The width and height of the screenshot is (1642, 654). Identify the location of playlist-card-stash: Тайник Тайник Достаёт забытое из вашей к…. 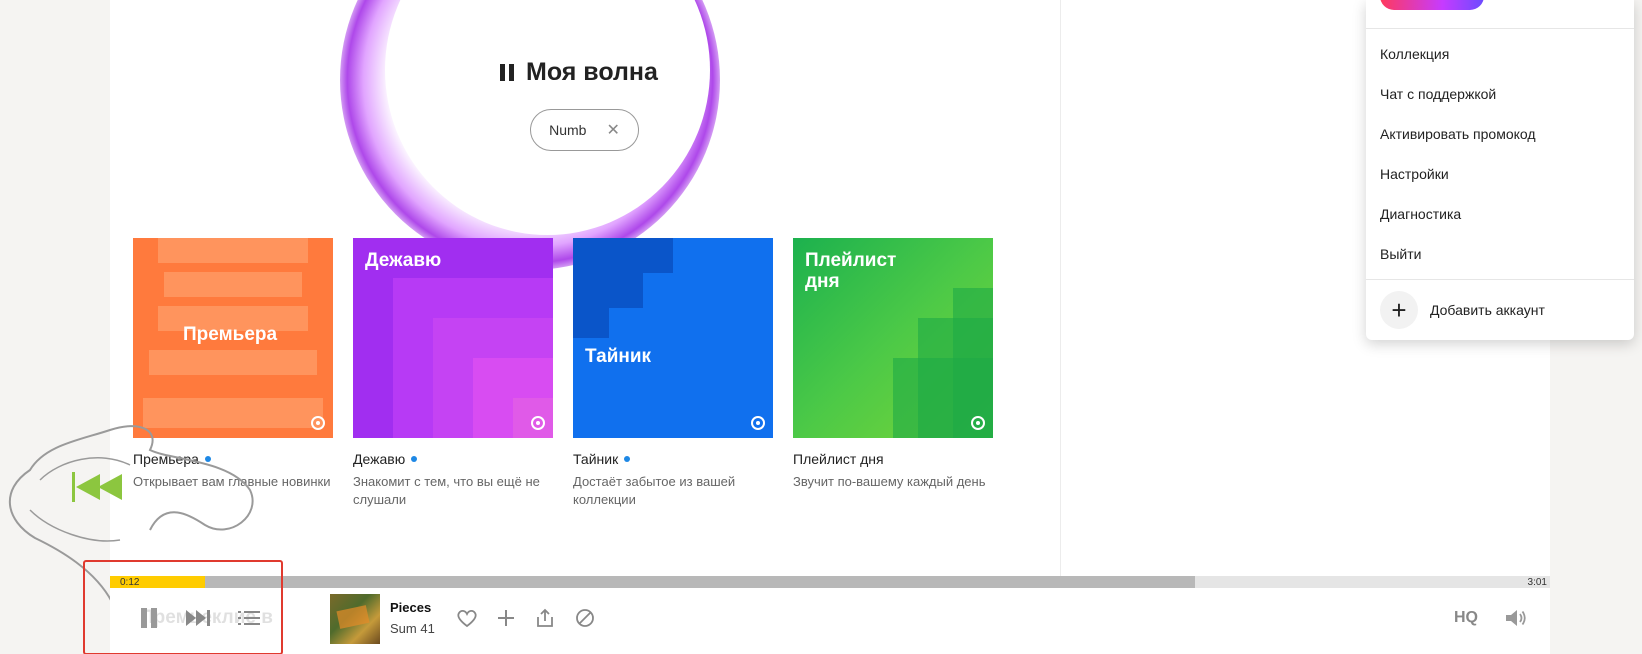
(673, 373).